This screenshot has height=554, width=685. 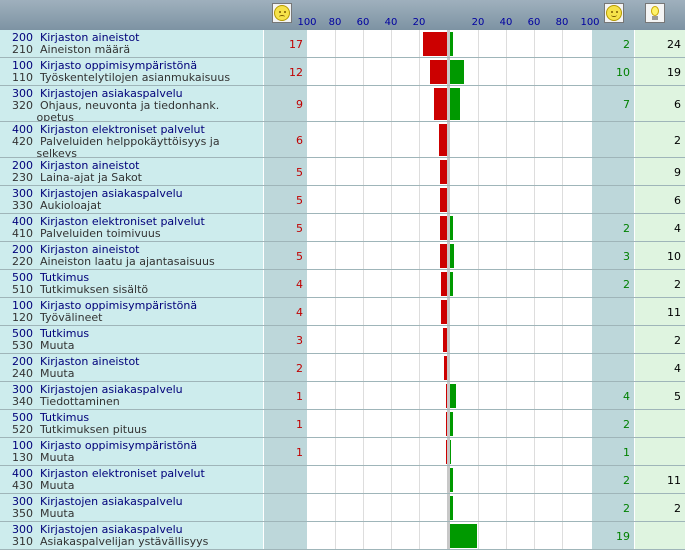 I want to click on negative-count: 3, so click(x=299, y=340).